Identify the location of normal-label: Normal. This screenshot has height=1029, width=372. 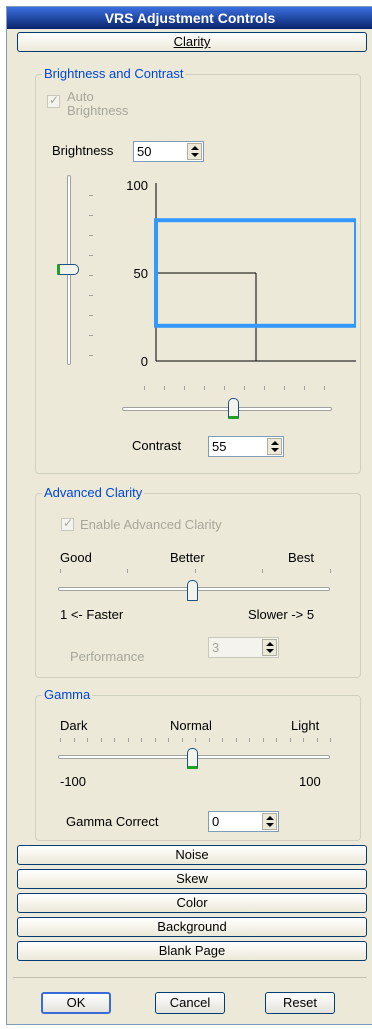
(191, 725).